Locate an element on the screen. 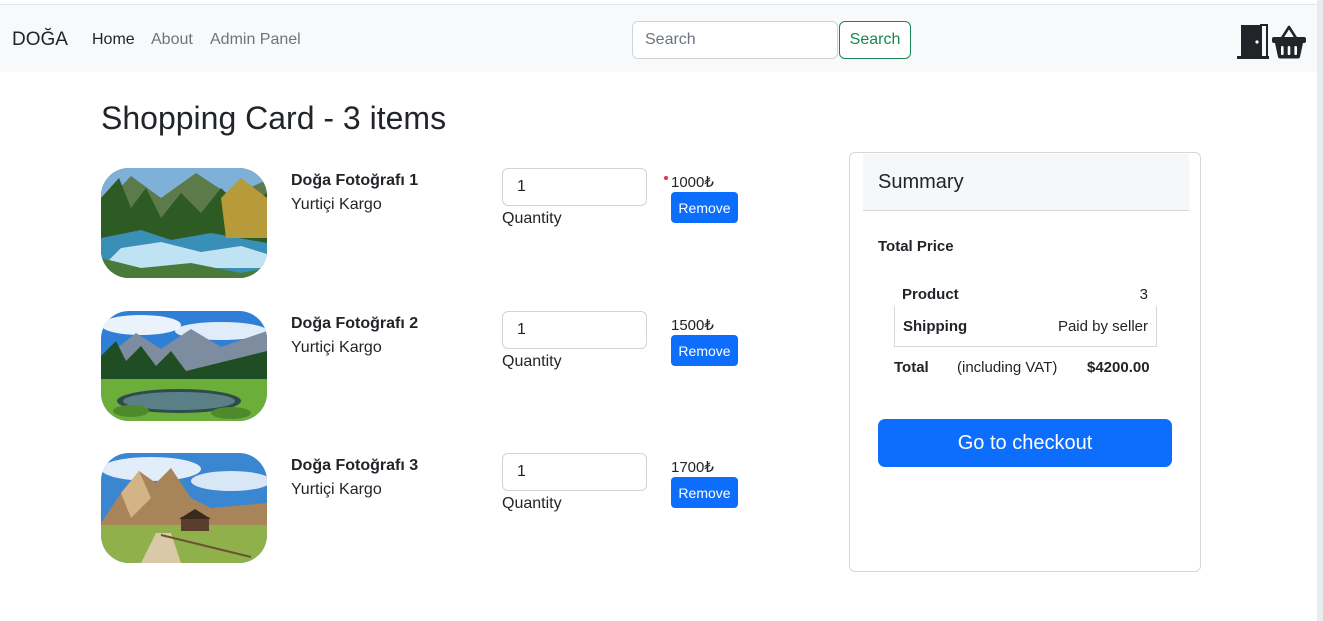 The height and width of the screenshot is (621, 1323). product-count-label: Product is located at coordinates (930, 294).